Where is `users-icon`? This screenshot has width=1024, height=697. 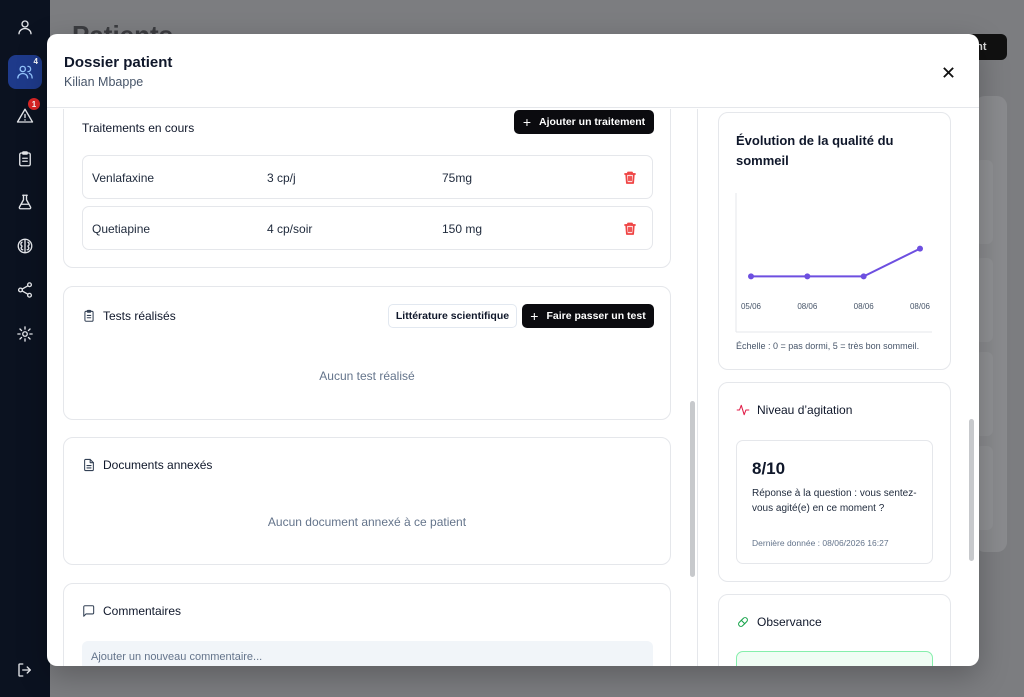 users-icon is located at coordinates (25, 72).